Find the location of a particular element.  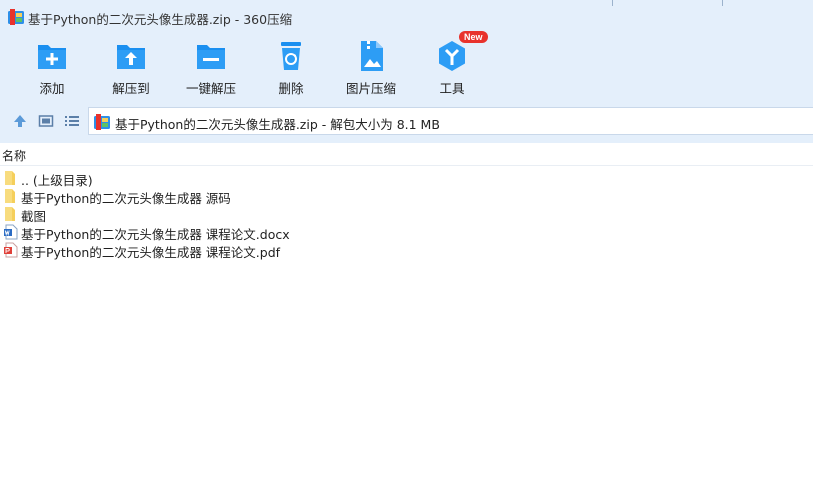

archive-file-icon is located at coordinates (102, 122).